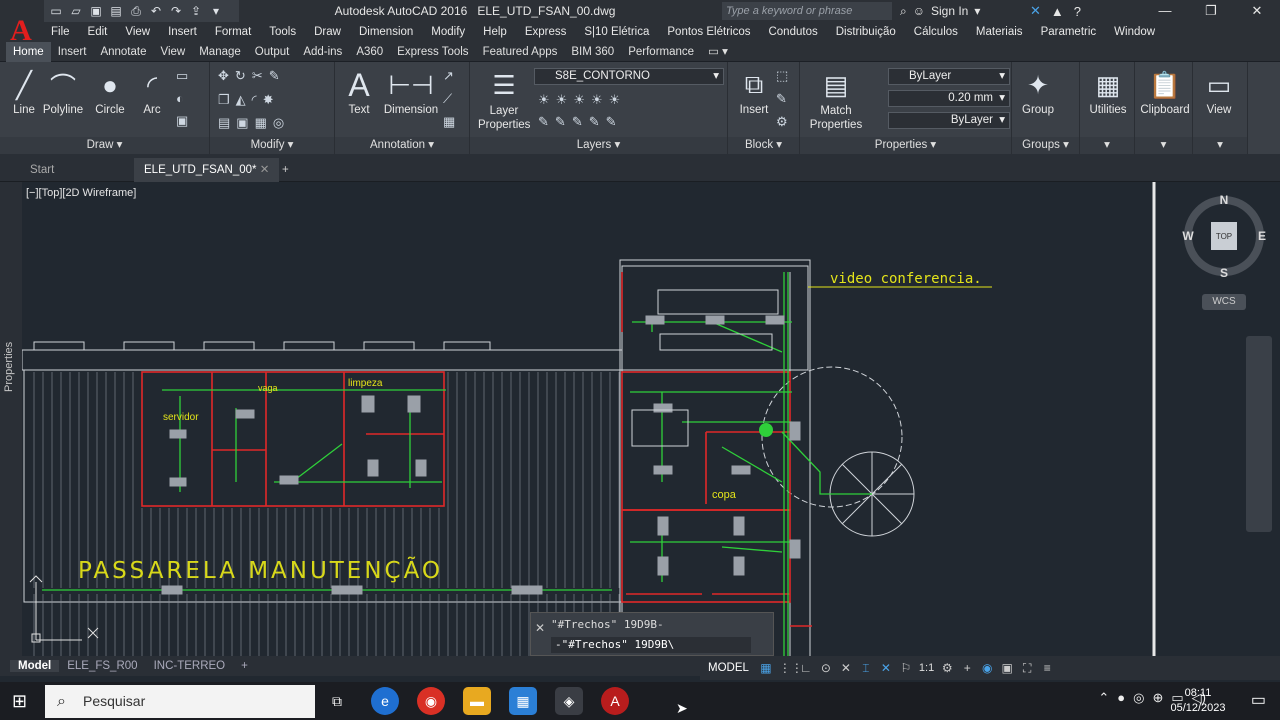  What do you see at coordinates (274, 76) in the screenshot?
I see `erase-icon: ✎` at bounding box center [274, 76].